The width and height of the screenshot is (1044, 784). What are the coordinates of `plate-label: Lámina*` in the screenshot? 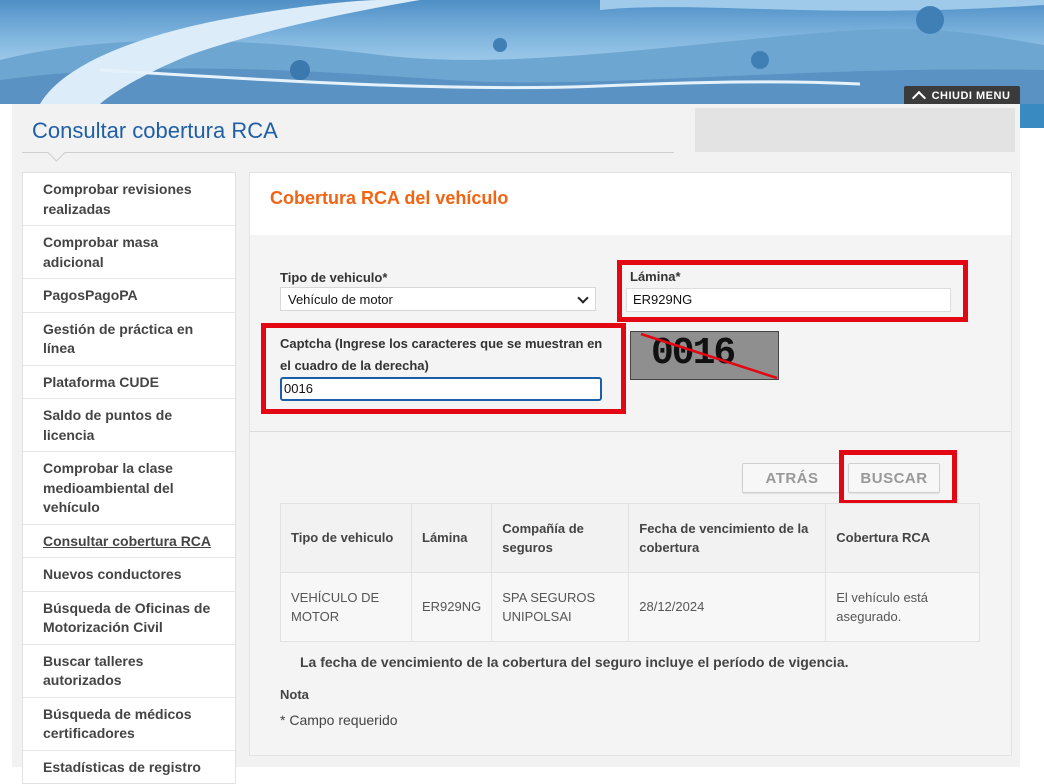 It's located at (655, 276).